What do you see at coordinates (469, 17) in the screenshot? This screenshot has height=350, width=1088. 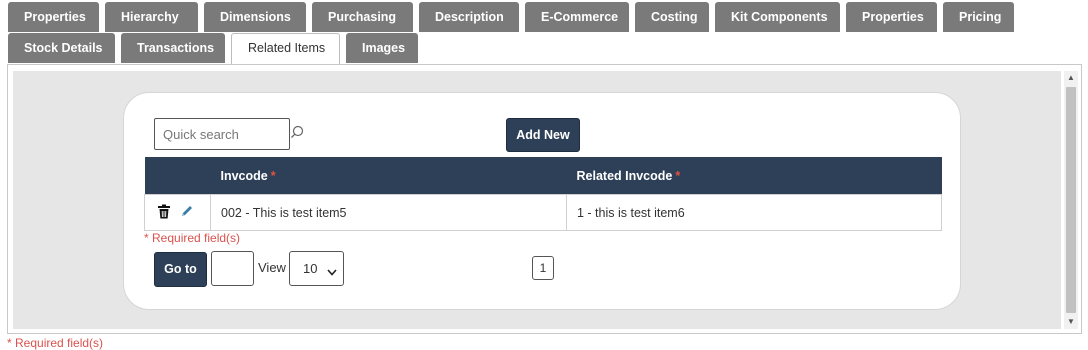 I see `tab-description: Description` at bounding box center [469, 17].